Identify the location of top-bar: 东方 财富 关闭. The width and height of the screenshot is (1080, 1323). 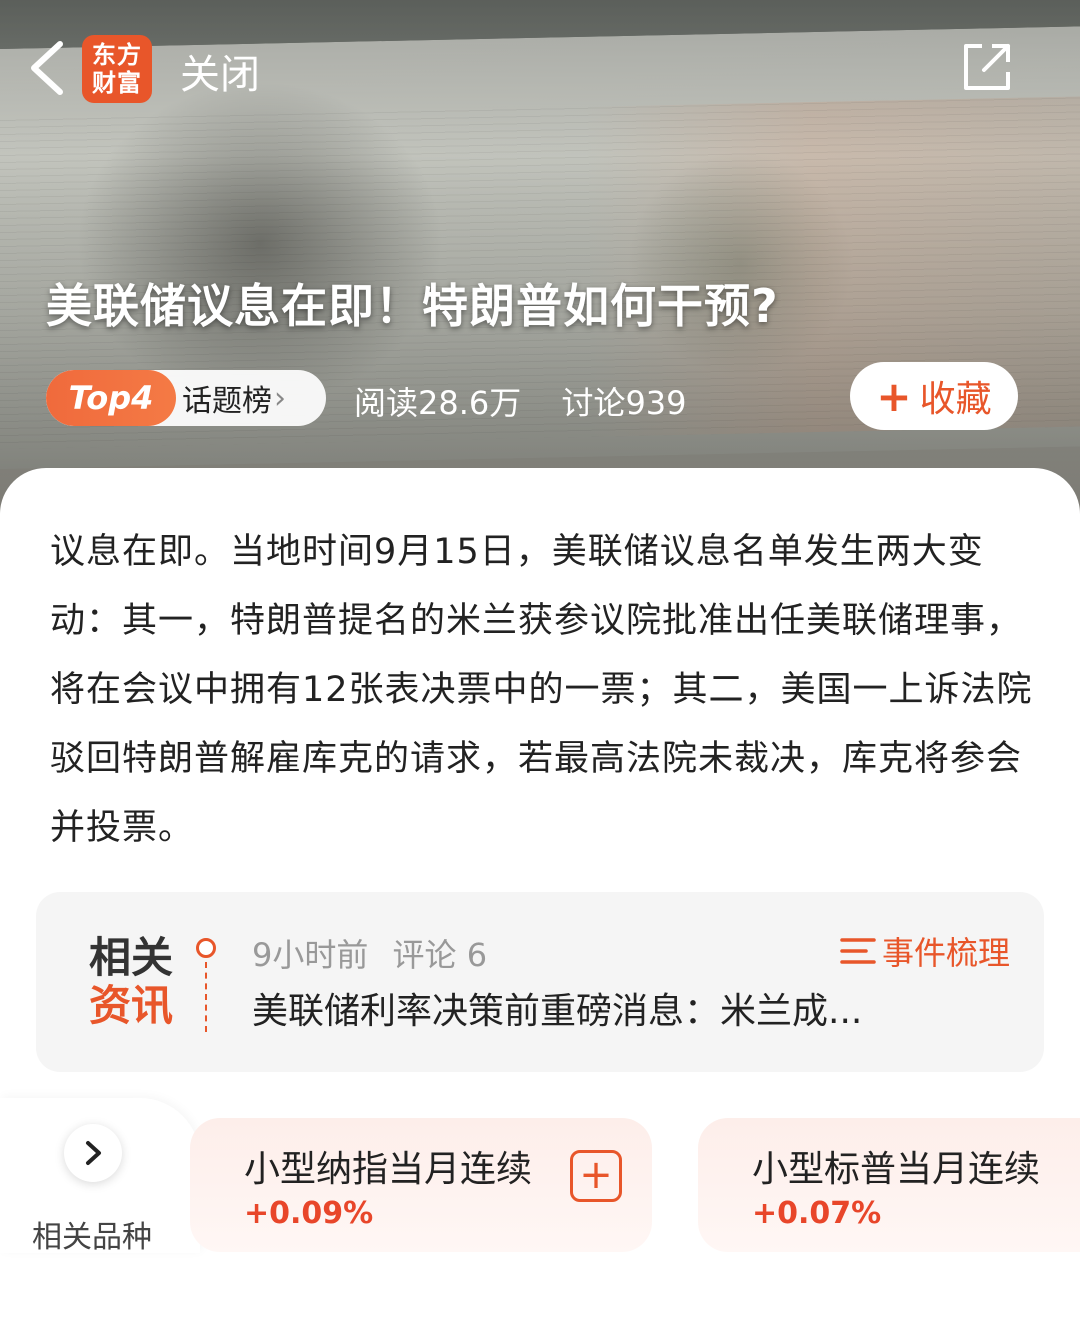
(540, 70).